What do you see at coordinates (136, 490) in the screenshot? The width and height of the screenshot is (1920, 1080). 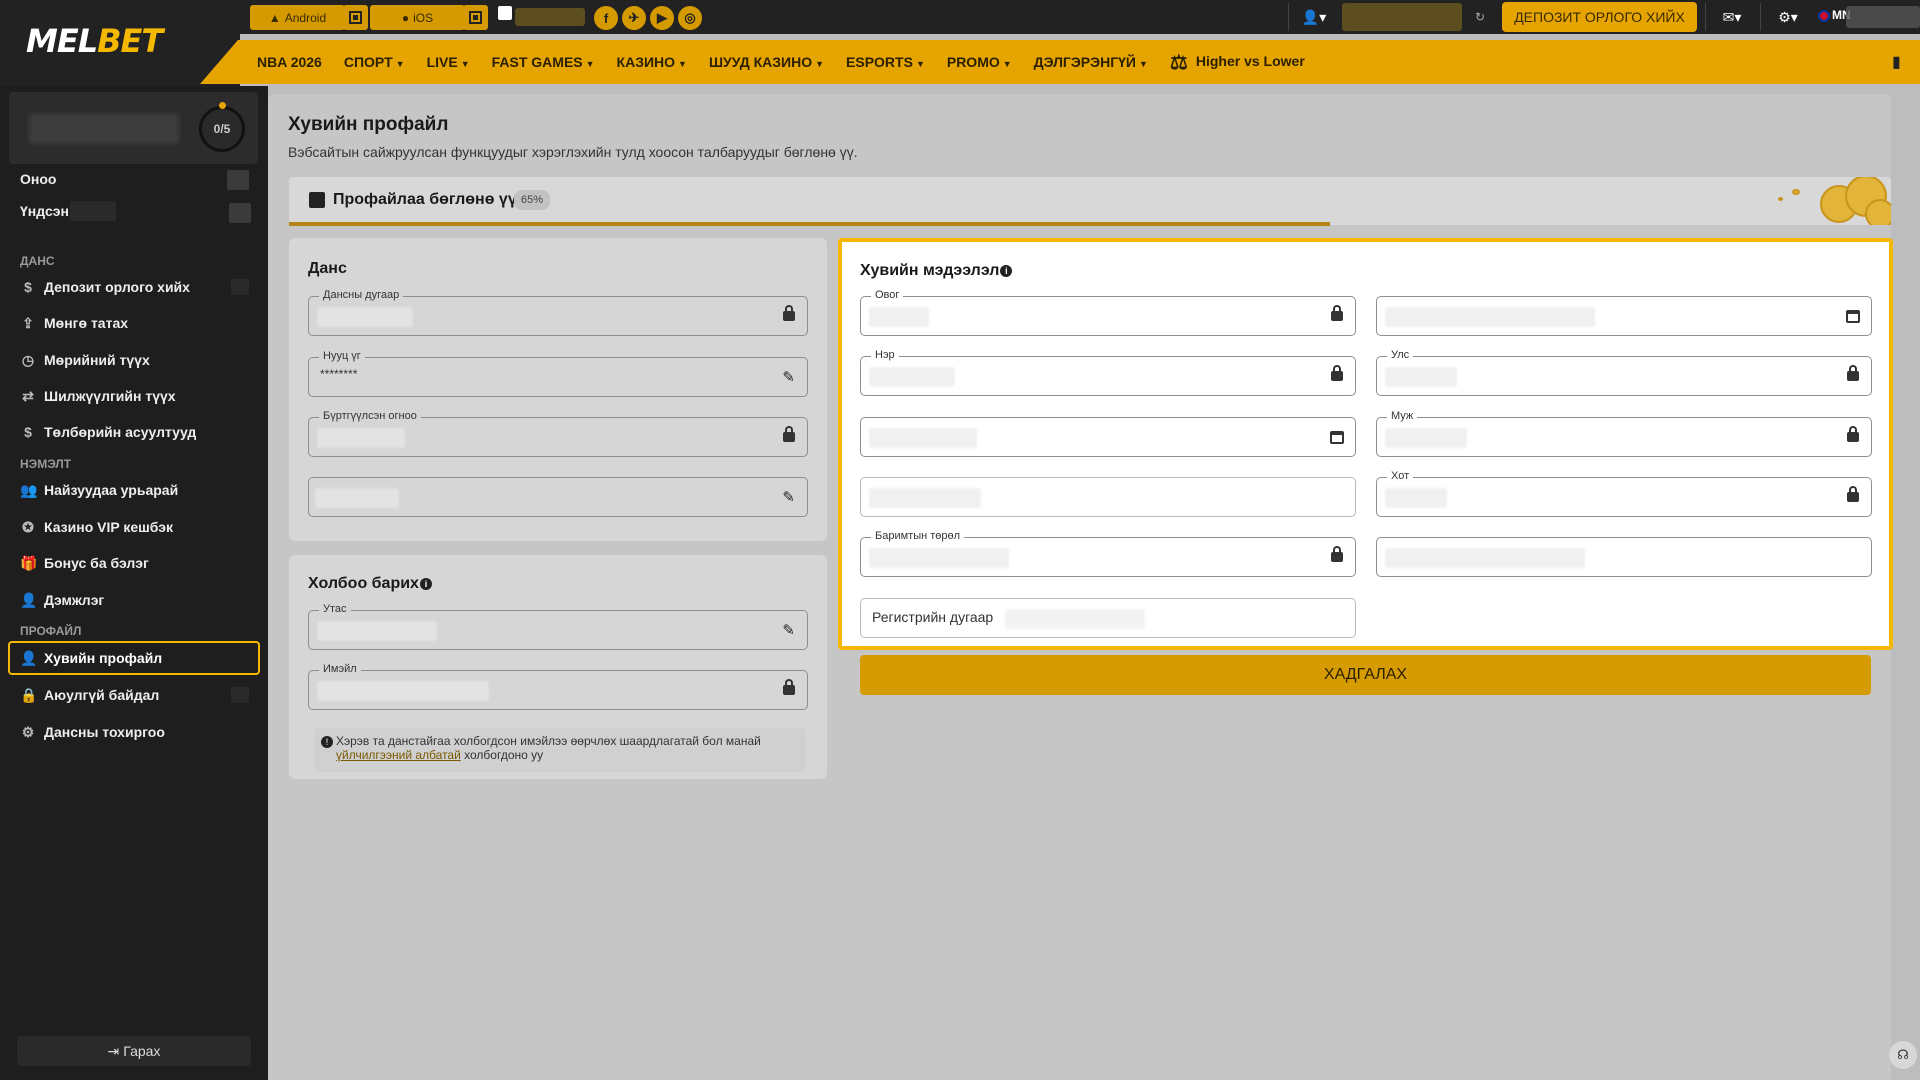 I see `sidebar-item-invite-friends: 👥 Найзуудаа урьарай` at bounding box center [136, 490].